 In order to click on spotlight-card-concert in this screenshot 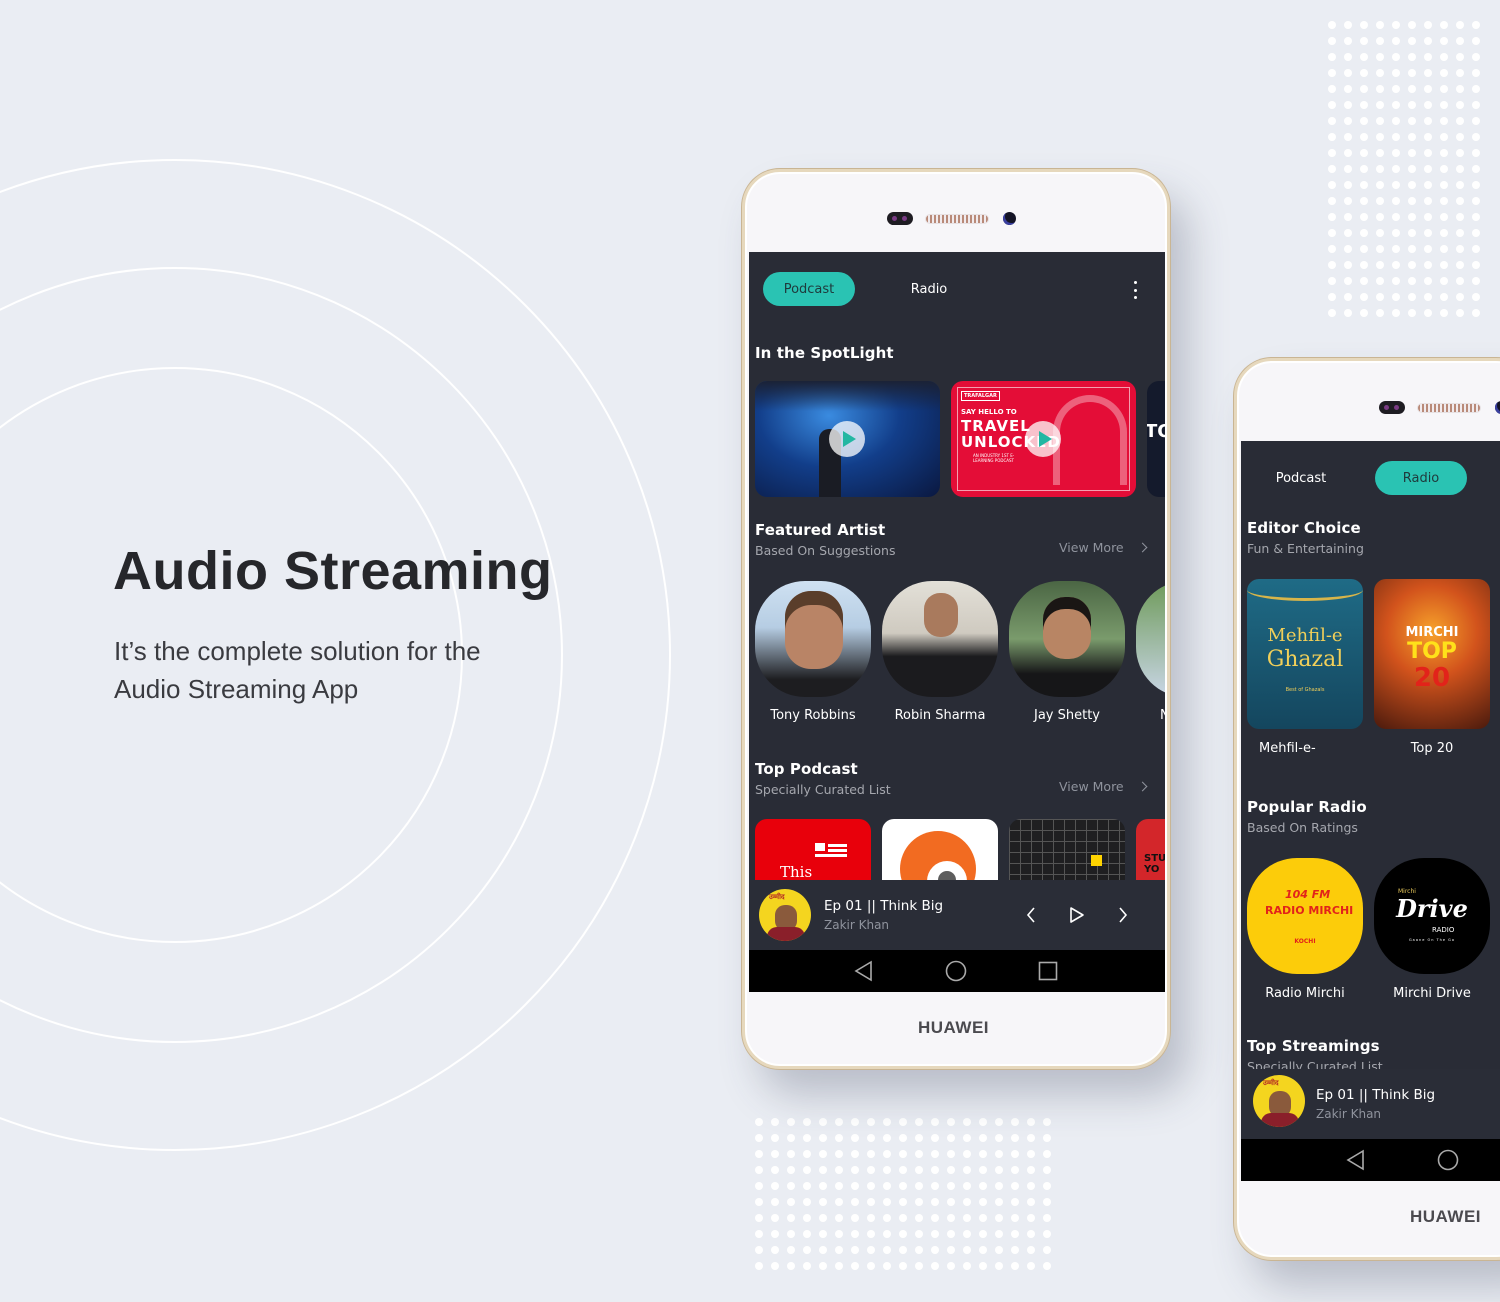, I will do `click(847, 439)`.